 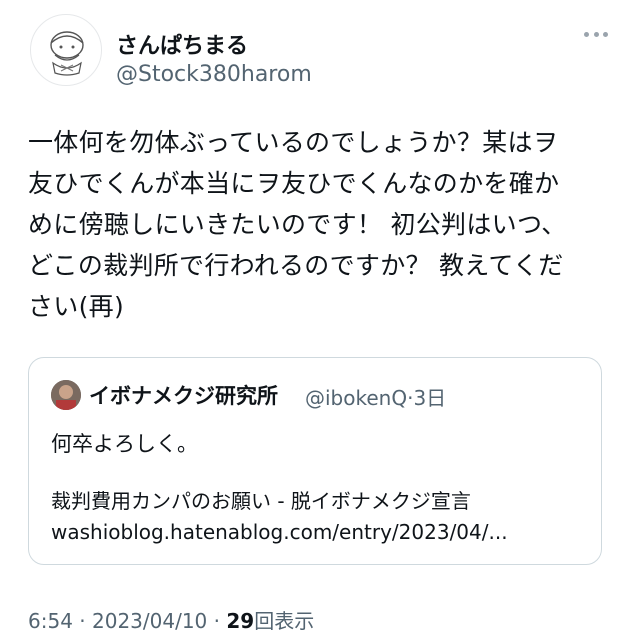 I want to click on quoted-link-title: 裁判費用カンパのお願い - 脱イボナメクジ宣言, so click(x=261, y=501).